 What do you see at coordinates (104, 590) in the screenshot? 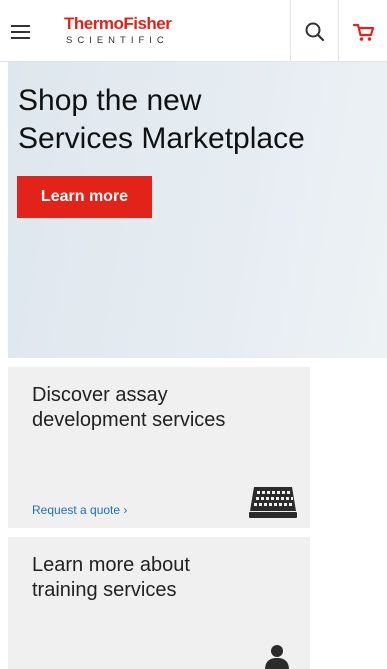
I see `card-title-line-2: training services` at bounding box center [104, 590].